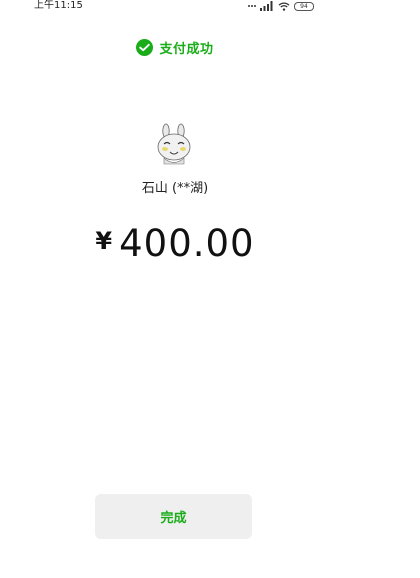  I want to click on amount-value: 400.00, so click(187, 243).